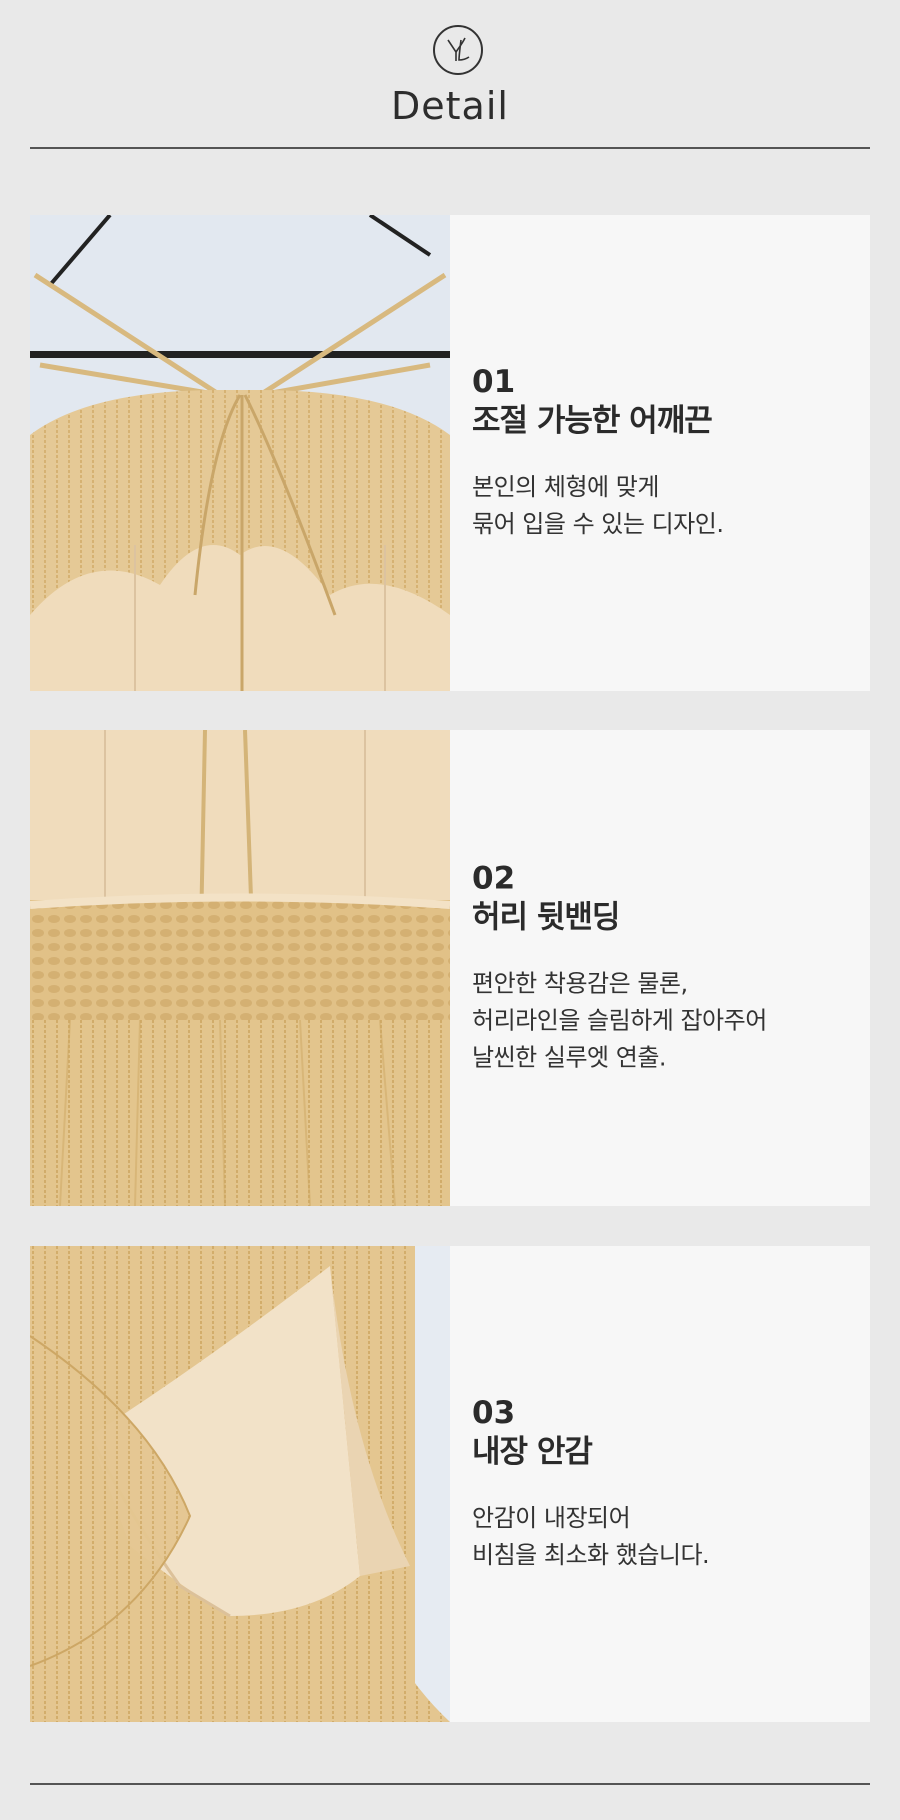  What do you see at coordinates (494, 382) in the screenshot?
I see `detail-number: 01` at bounding box center [494, 382].